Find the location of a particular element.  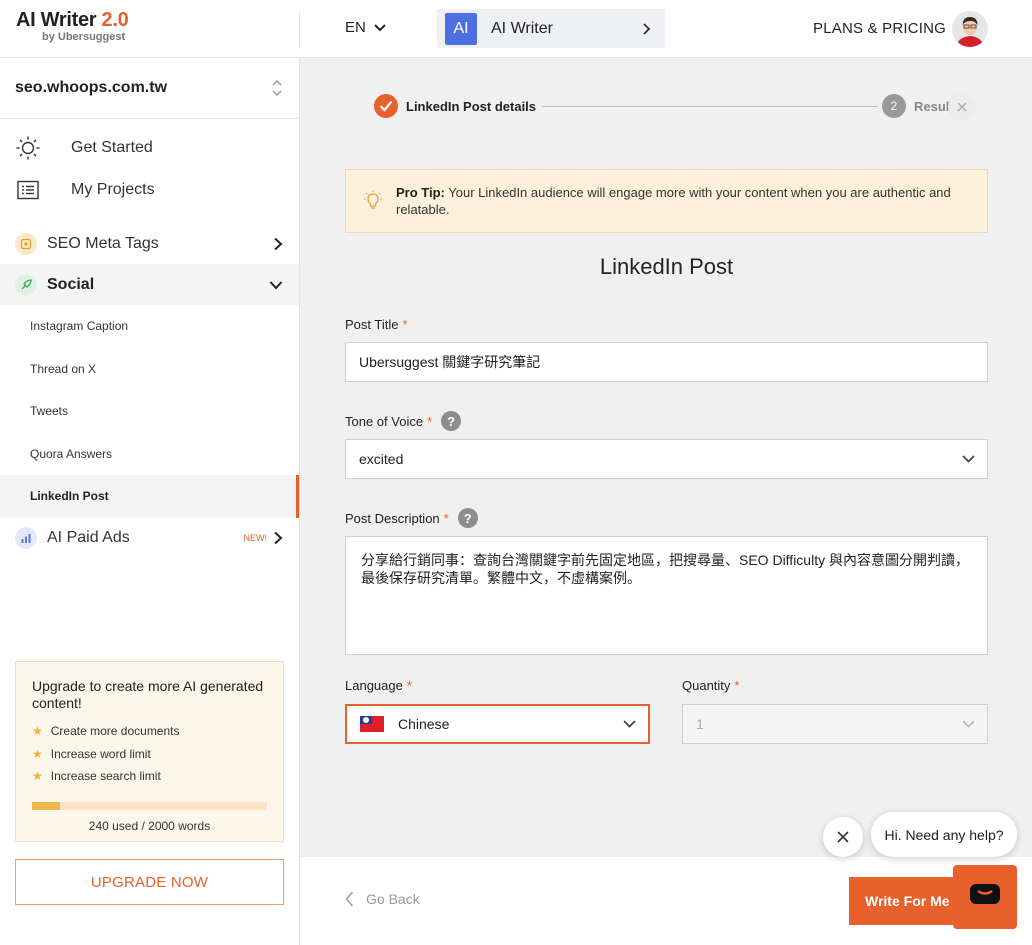

sidebar-group-seo-meta-tags: SEO Meta Tags is located at coordinates (149, 243).